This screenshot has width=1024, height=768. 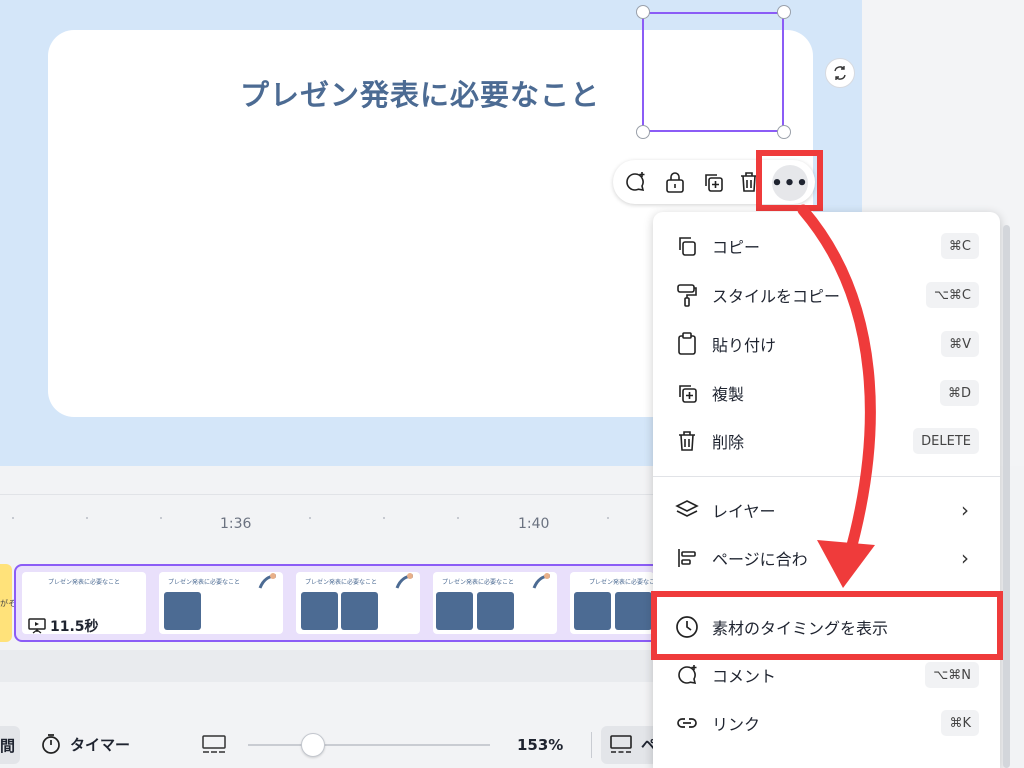 I want to click on clipboard-icon, so click(x=687, y=344).